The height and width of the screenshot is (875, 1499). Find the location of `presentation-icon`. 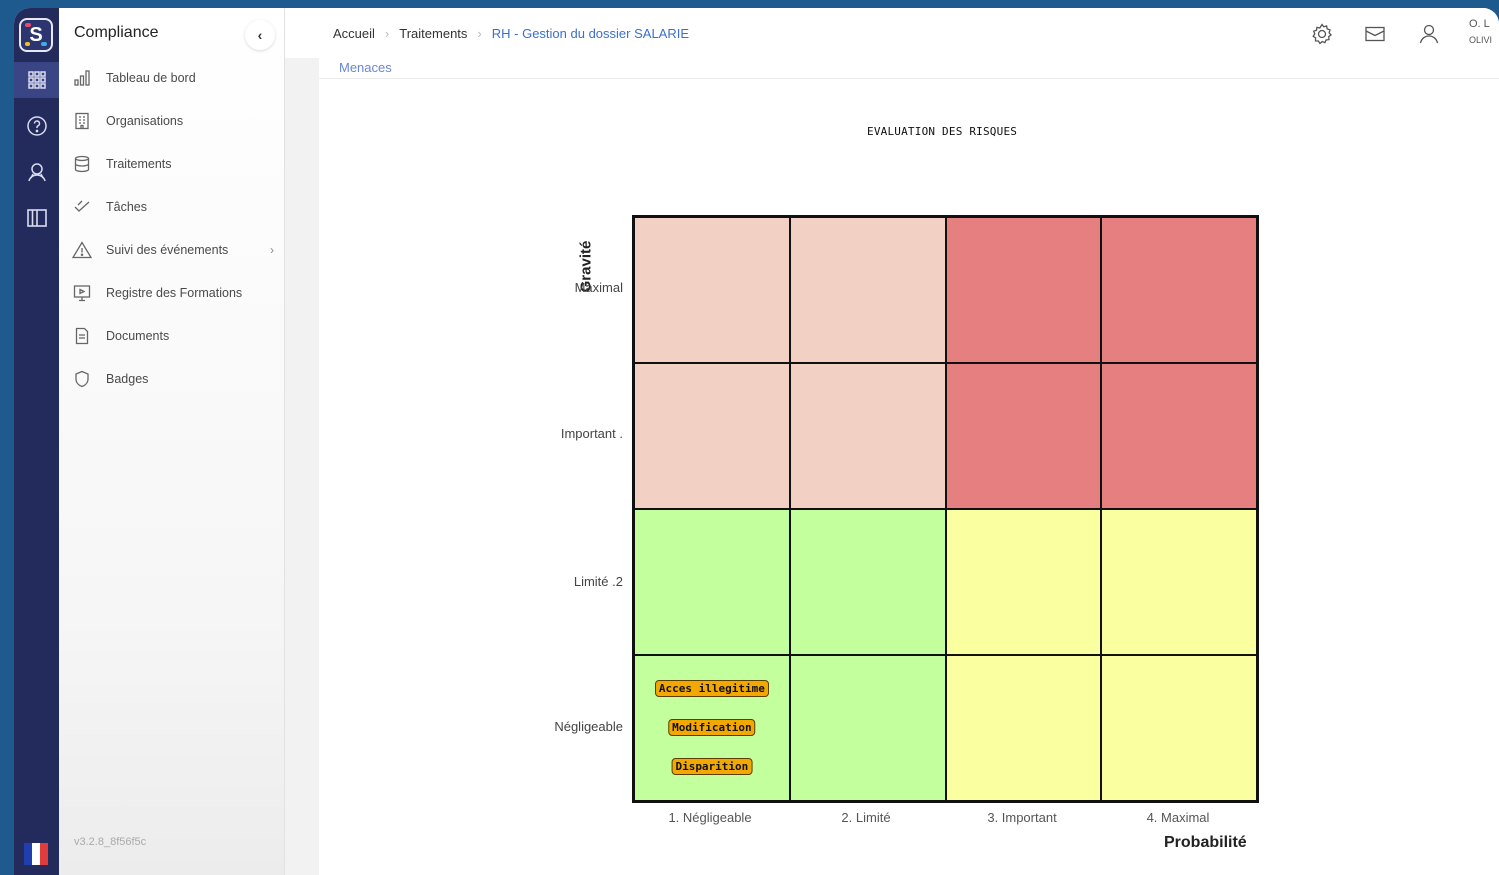

presentation-icon is located at coordinates (82, 293).